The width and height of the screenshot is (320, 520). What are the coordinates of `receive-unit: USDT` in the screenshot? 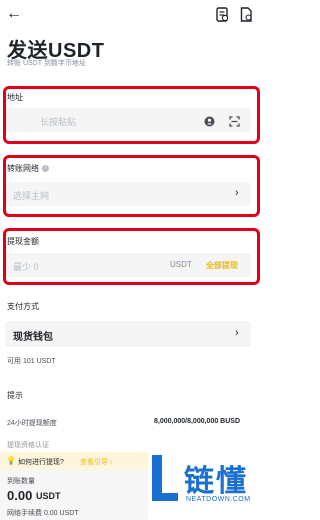 It's located at (48, 496).